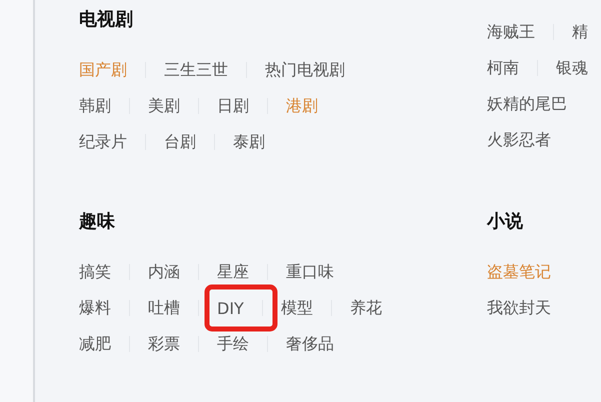 The height and width of the screenshot is (402, 601). What do you see at coordinates (503, 68) in the screenshot?
I see `category-link: 柯南` at bounding box center [503, 68].